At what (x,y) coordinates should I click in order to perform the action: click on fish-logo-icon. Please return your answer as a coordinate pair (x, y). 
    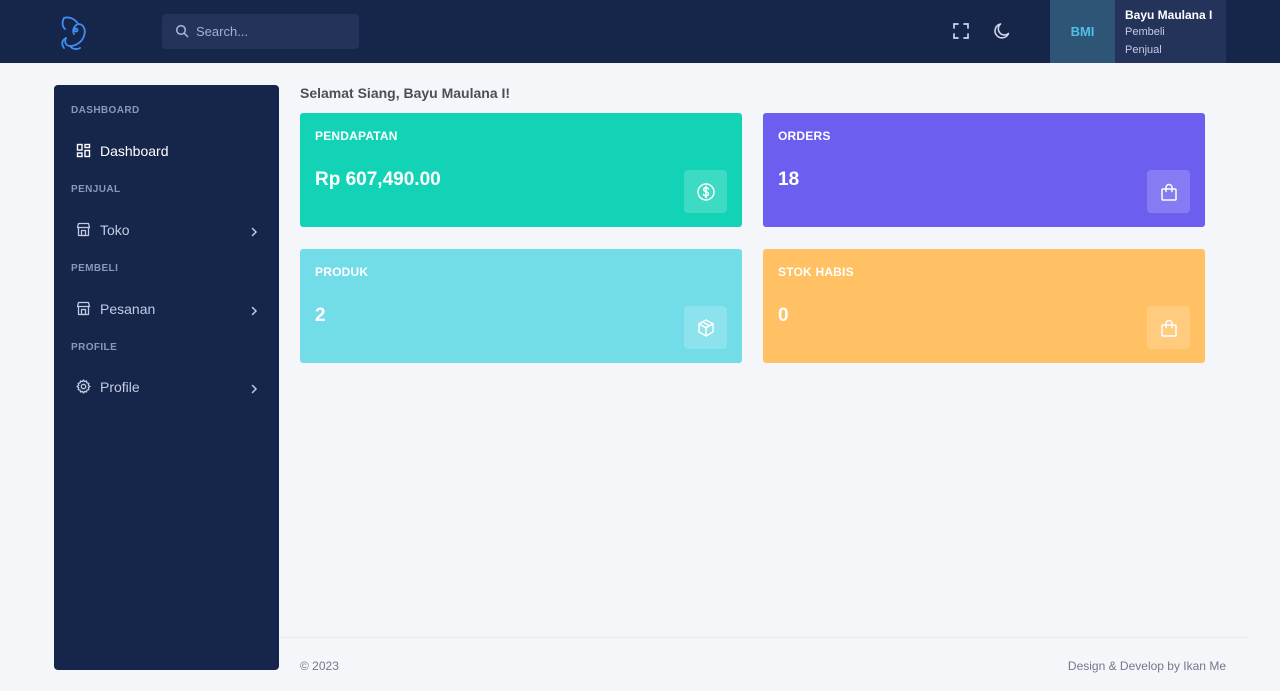
    Looking at the image, I should click on (74, 32).